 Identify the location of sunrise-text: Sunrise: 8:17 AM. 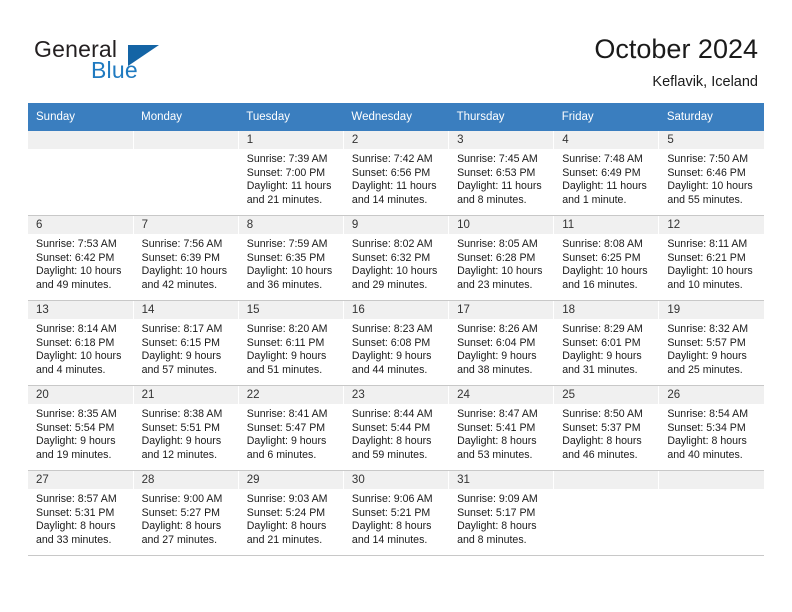
(182, 329).